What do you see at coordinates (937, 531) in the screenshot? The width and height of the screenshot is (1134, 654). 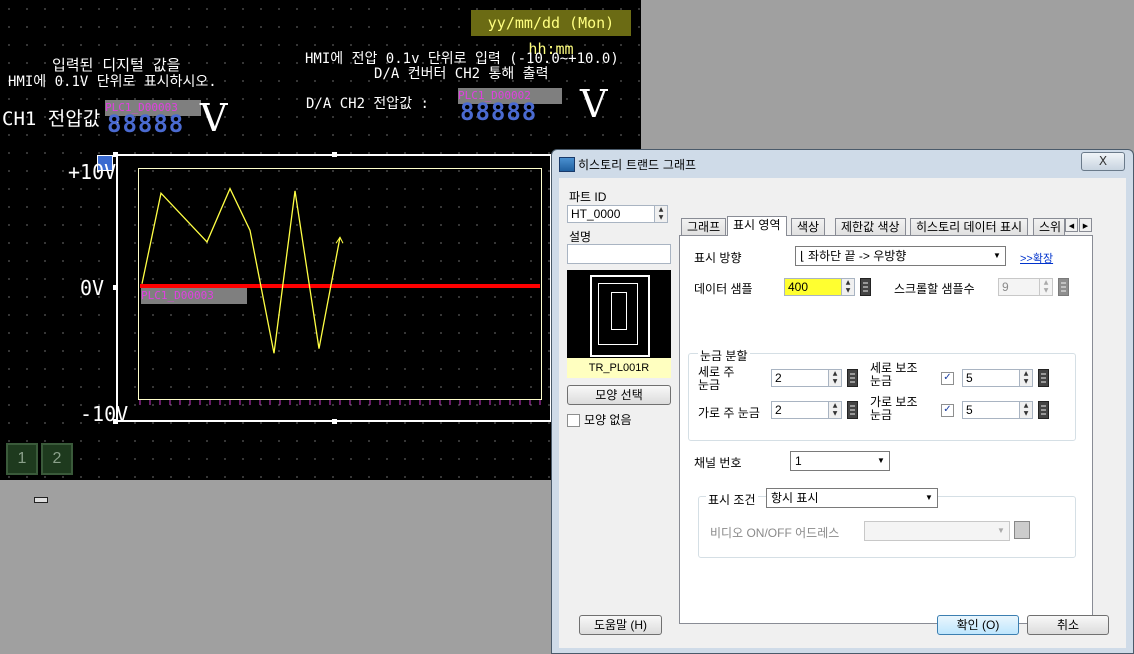 I see `video-address-select: ▼` at bounding box center [937, 531].